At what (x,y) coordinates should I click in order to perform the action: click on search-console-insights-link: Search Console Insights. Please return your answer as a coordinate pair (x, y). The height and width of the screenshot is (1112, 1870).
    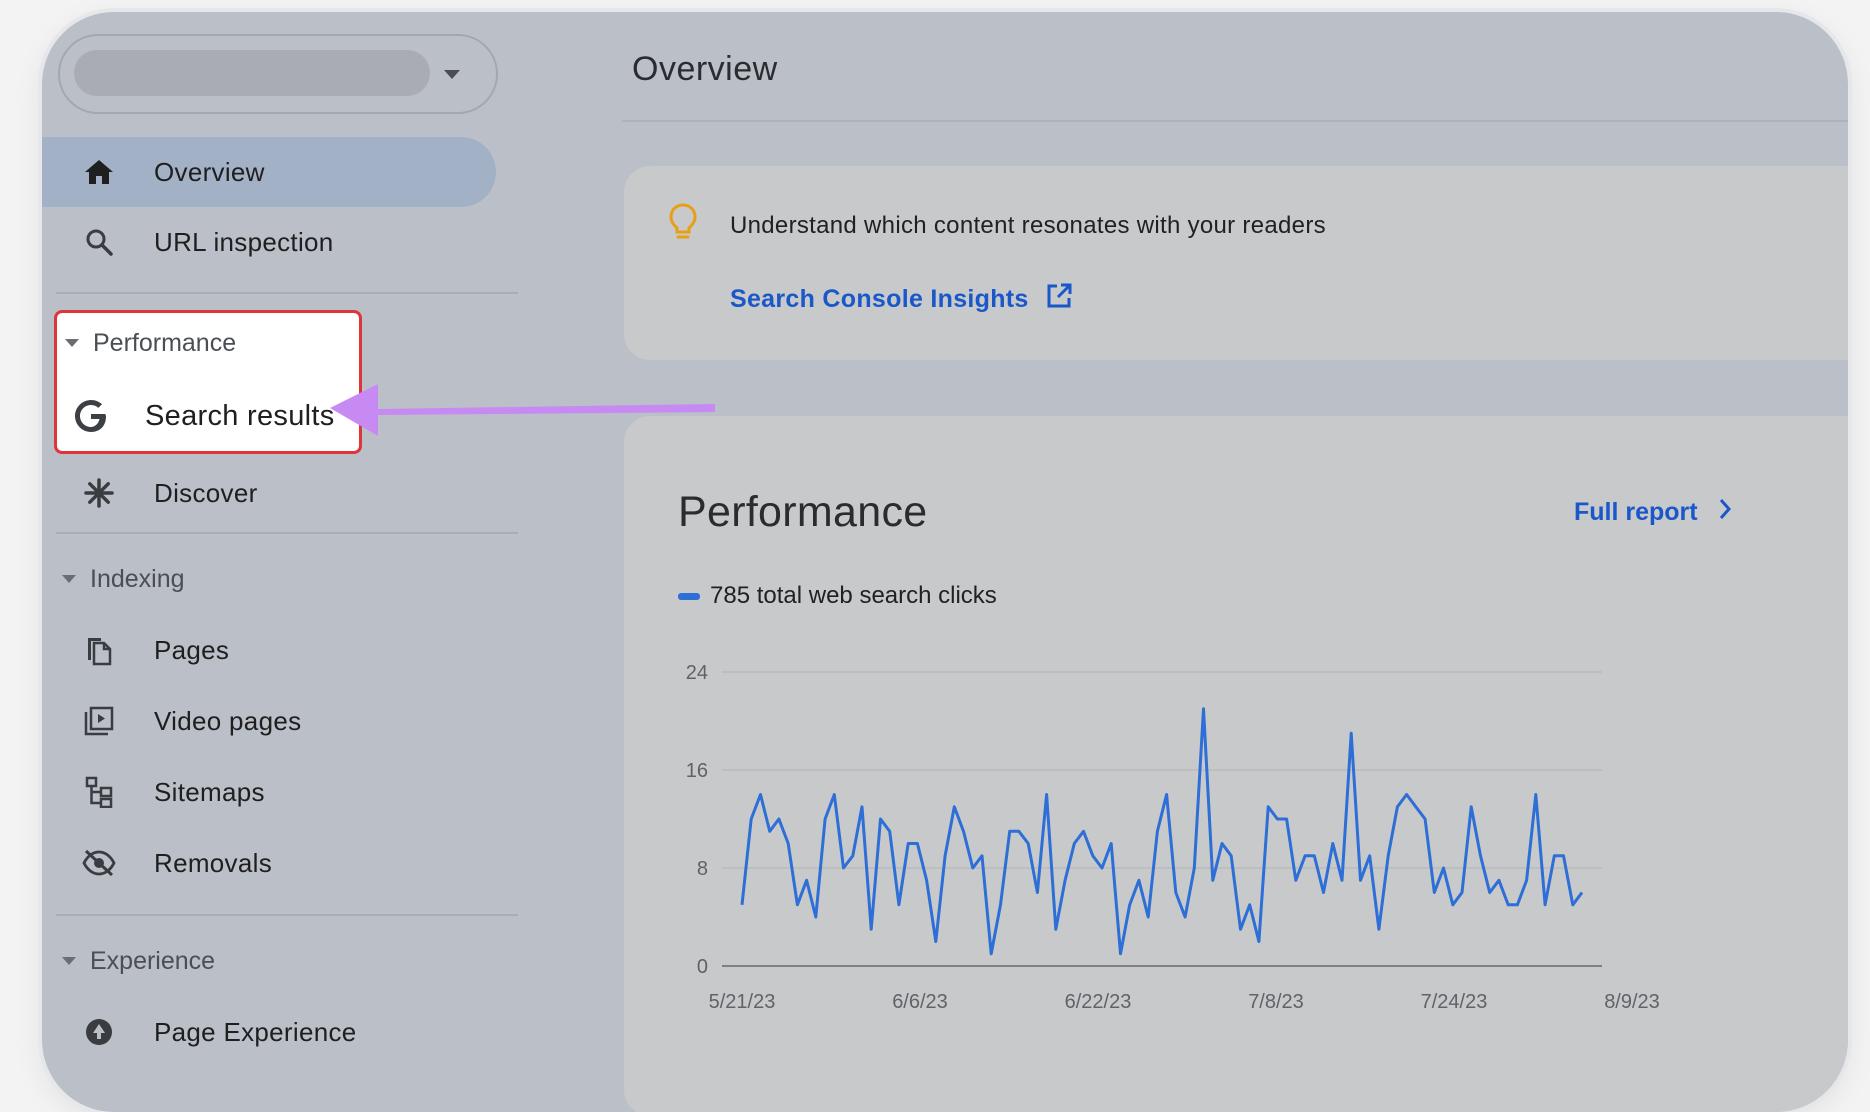
    Looking at the image, I should click on (901, 299).